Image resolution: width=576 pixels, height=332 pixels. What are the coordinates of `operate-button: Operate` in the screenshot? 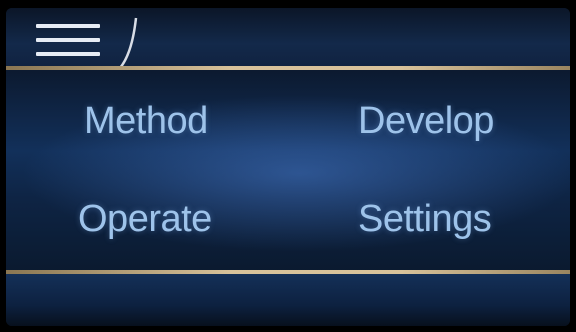 It's located at (145, 219).